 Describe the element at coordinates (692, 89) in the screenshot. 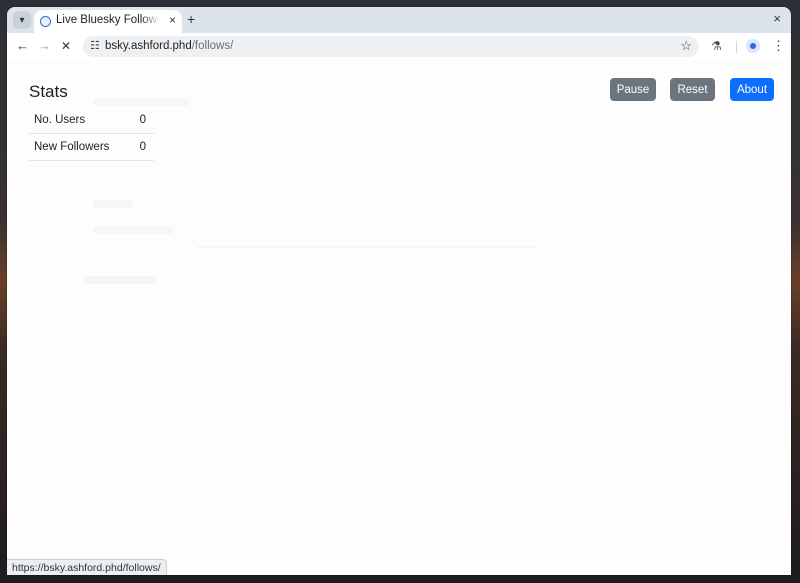

I see `reset-button: Reset` at that location.